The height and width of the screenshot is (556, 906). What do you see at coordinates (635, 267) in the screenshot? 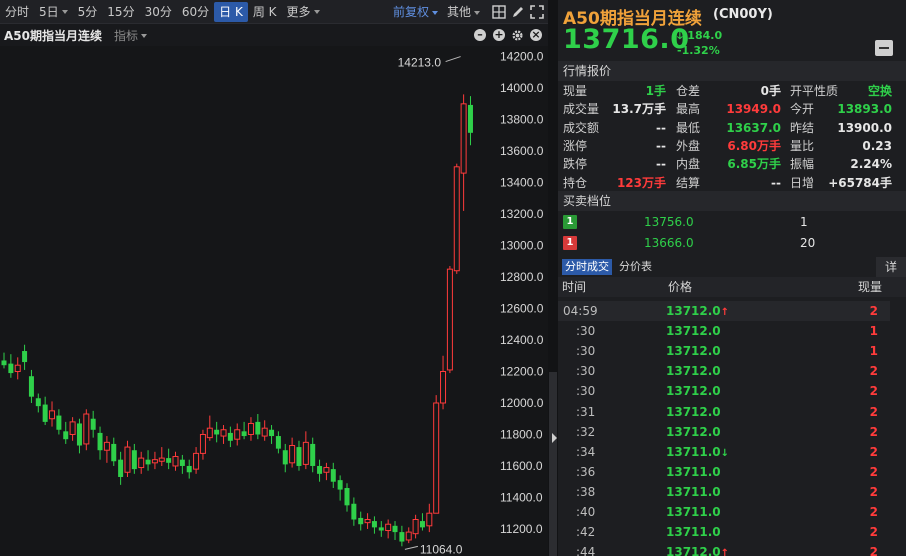
I see `tab-price-table: 分价表` at bounding box center [635, 267].